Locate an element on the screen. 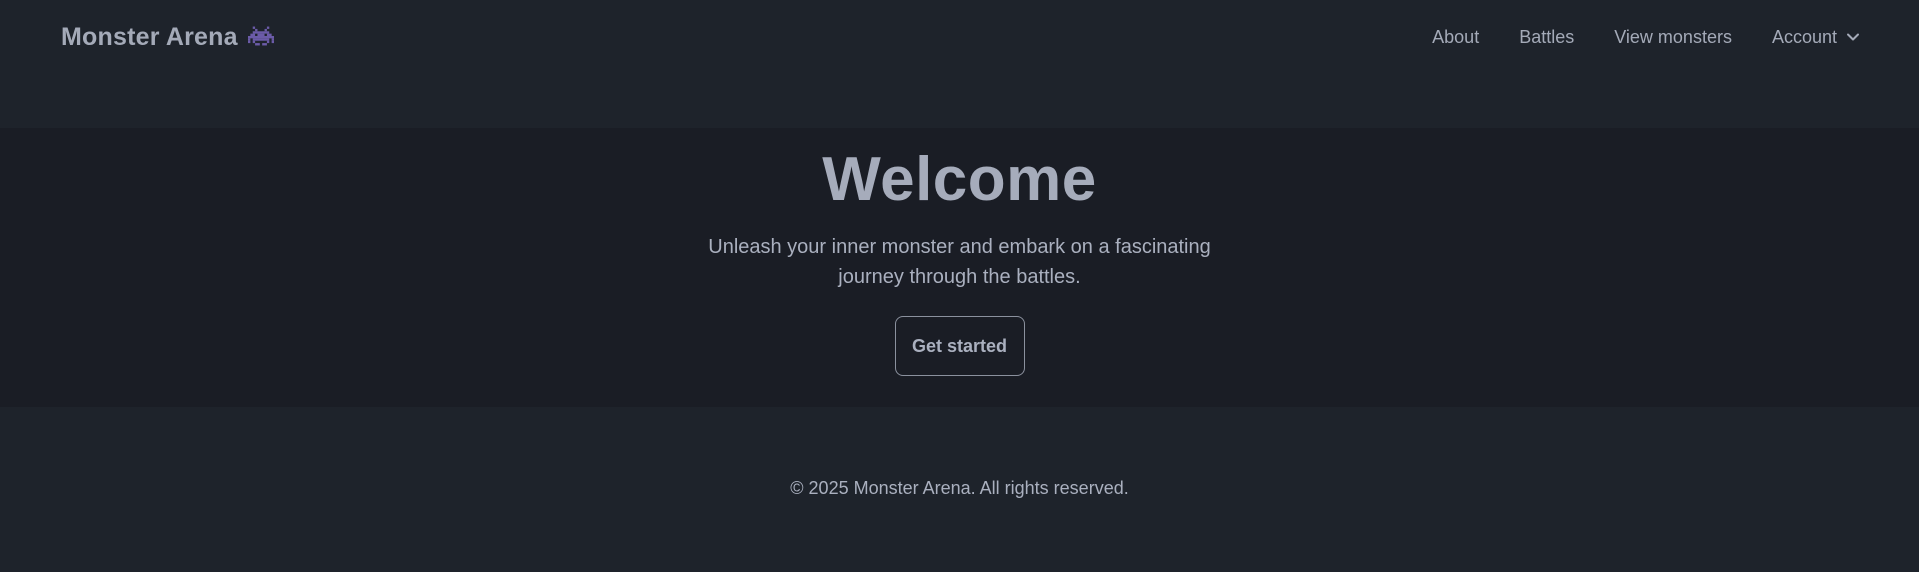  nav-links: About Battles View monsters Account is located at coordinates (1646, 37).